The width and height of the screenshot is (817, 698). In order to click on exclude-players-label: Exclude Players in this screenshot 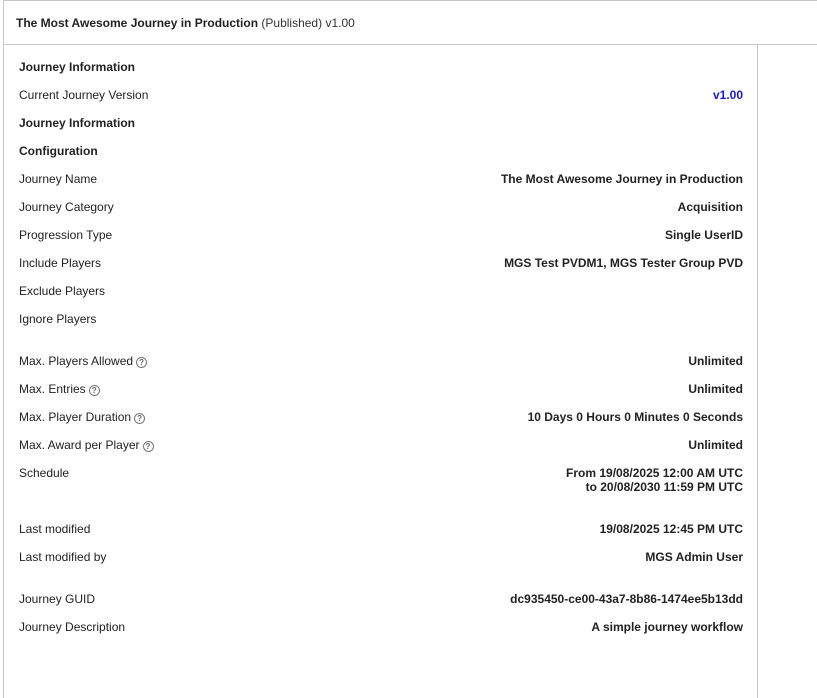, I will do `click(62, 291)`.